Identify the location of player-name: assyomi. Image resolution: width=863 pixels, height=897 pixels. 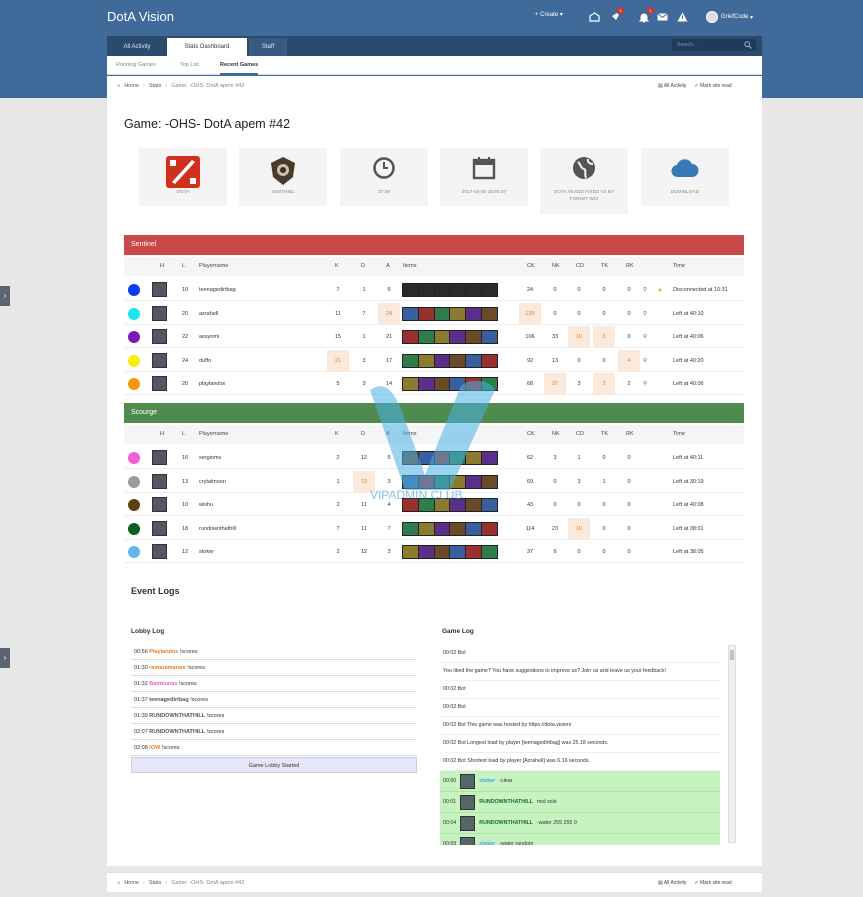
(209, 337).